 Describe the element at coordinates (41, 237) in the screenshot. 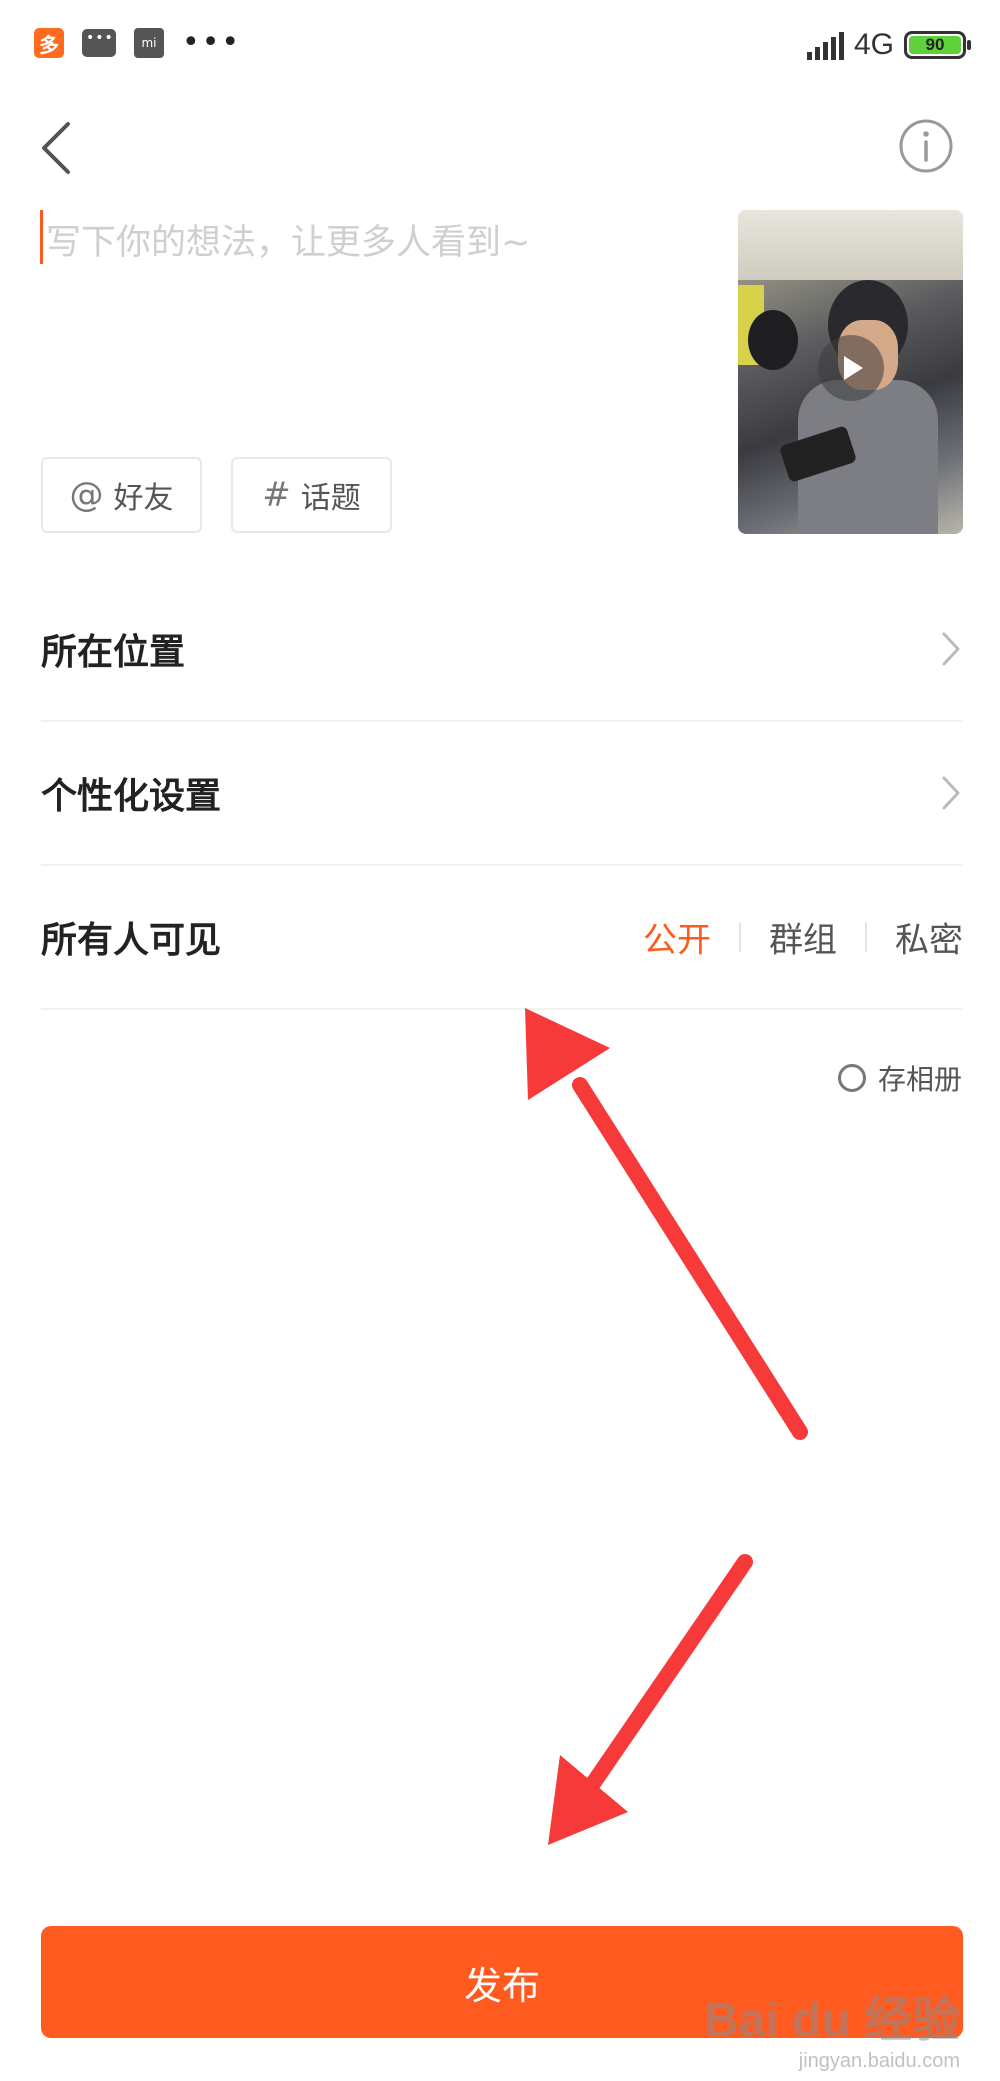

I see `text-cursor` at that location.